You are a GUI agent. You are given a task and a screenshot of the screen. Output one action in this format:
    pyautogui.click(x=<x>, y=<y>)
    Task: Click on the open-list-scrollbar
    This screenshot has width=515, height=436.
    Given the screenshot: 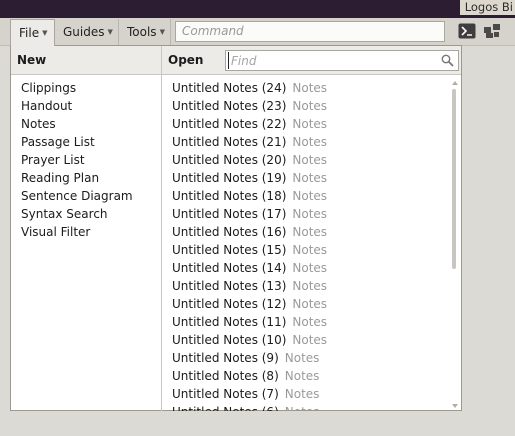 What is the action you would take?
    pyautogui.click(x=455, y=245)
    